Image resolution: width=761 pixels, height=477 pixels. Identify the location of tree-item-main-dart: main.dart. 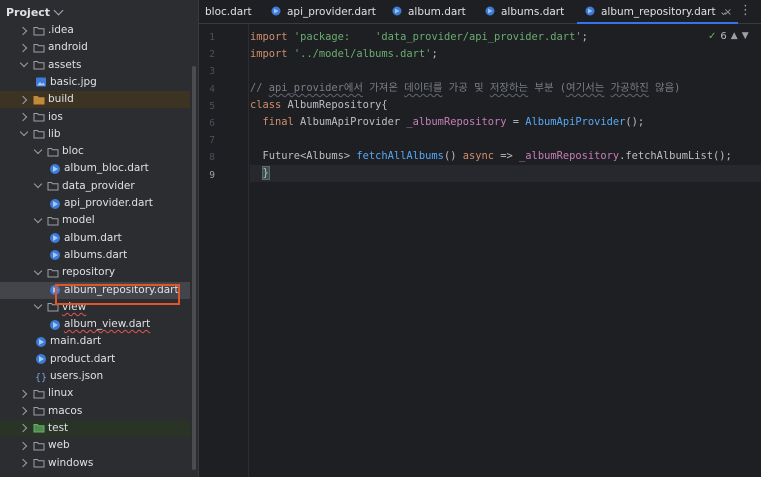
(95, 341).